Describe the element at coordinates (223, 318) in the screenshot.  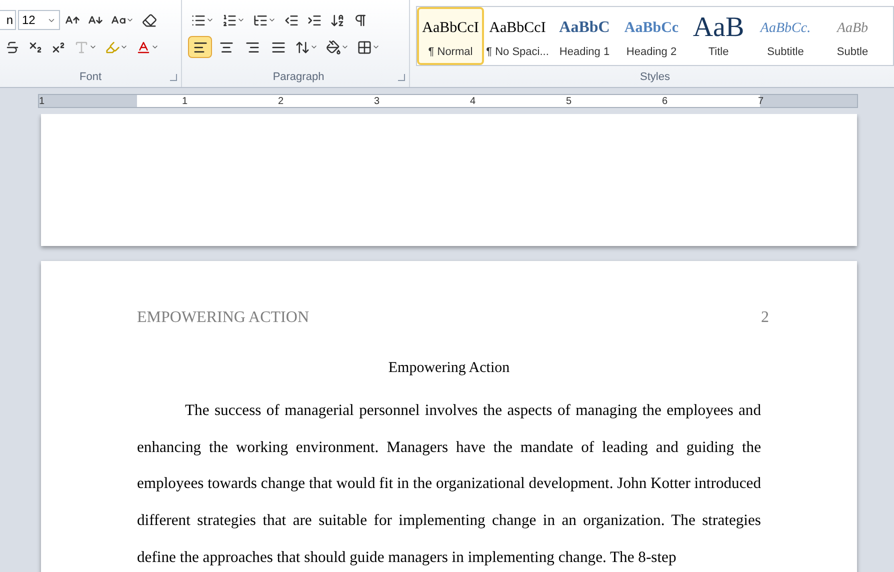
I see `running-header: EMPOWERING ACTION` at that location.